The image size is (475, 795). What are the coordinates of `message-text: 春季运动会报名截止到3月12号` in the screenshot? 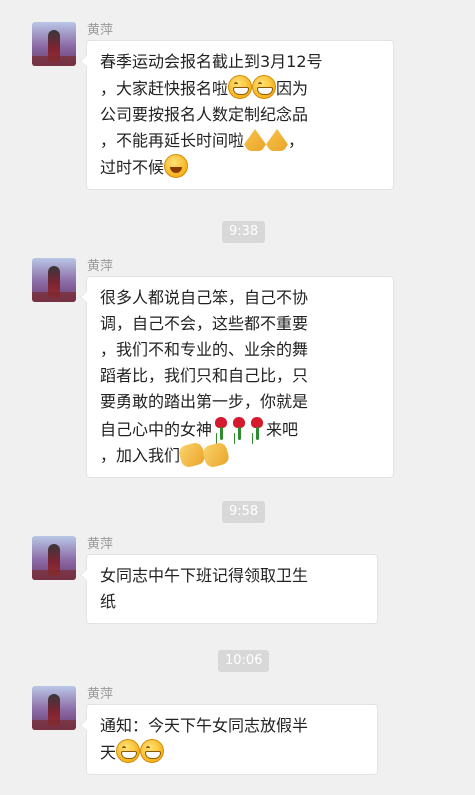 It's located at (211, 61).